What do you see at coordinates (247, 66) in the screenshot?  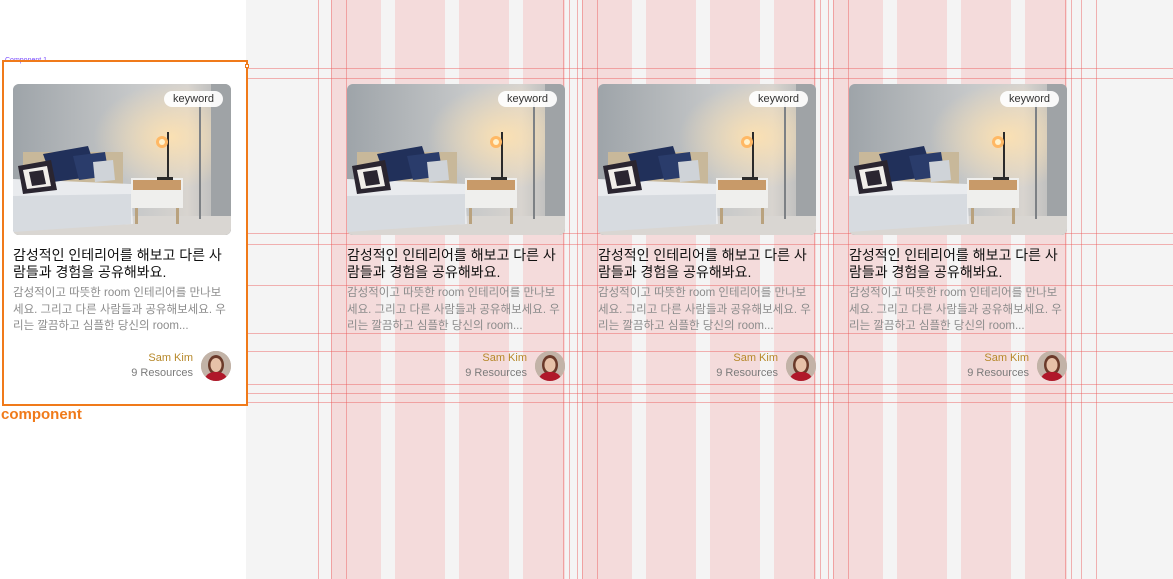 I see `resize-handle` at bounding box center [247, 66].